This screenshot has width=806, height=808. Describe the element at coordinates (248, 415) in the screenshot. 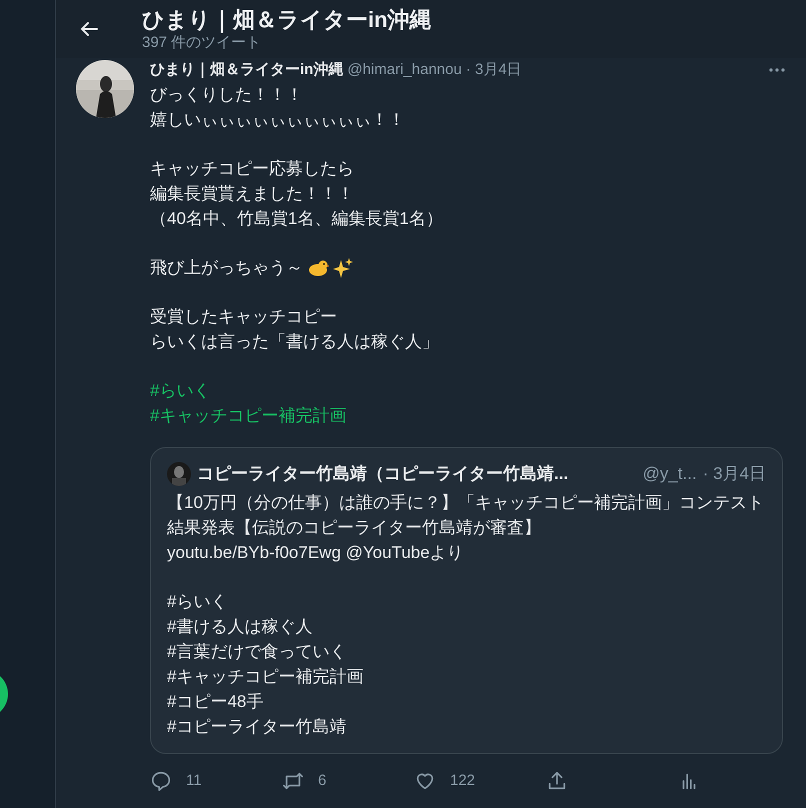

I see `hashtag-link: #キャッチコピー補完計画` at that location.